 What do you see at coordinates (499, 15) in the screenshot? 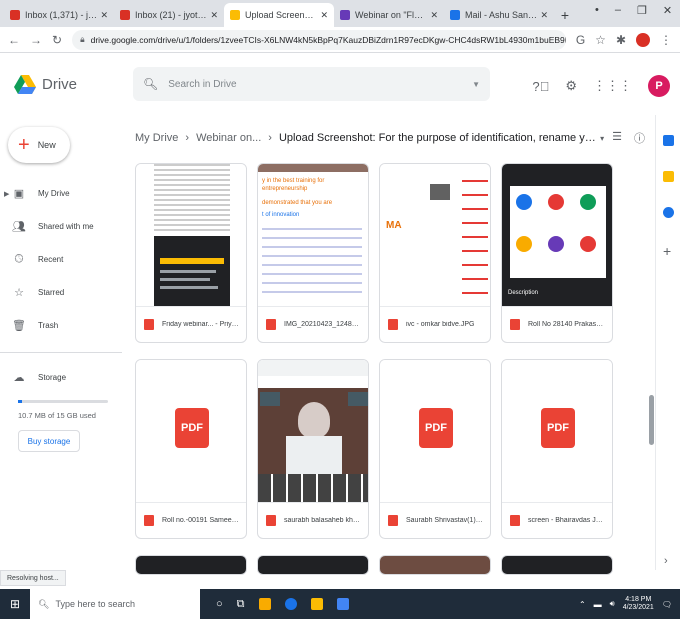
I see `browser-tab: Mail - Ashu Sankhe - Outlook ✕` at bounding box center [499, 15].